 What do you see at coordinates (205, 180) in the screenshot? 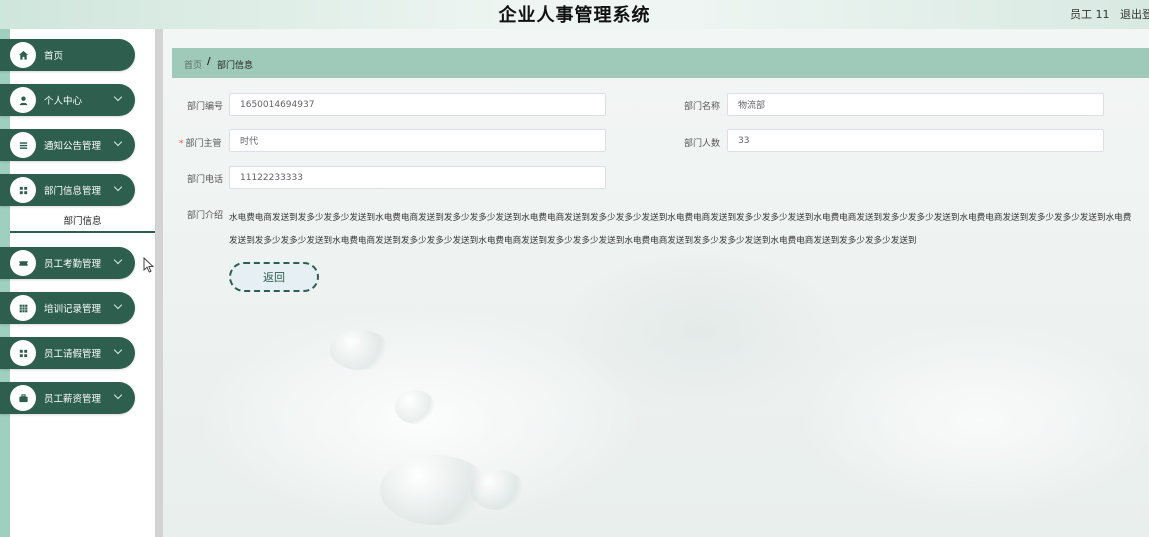
I see `phone-label: 部门电话` at bounding box center [205, 180].